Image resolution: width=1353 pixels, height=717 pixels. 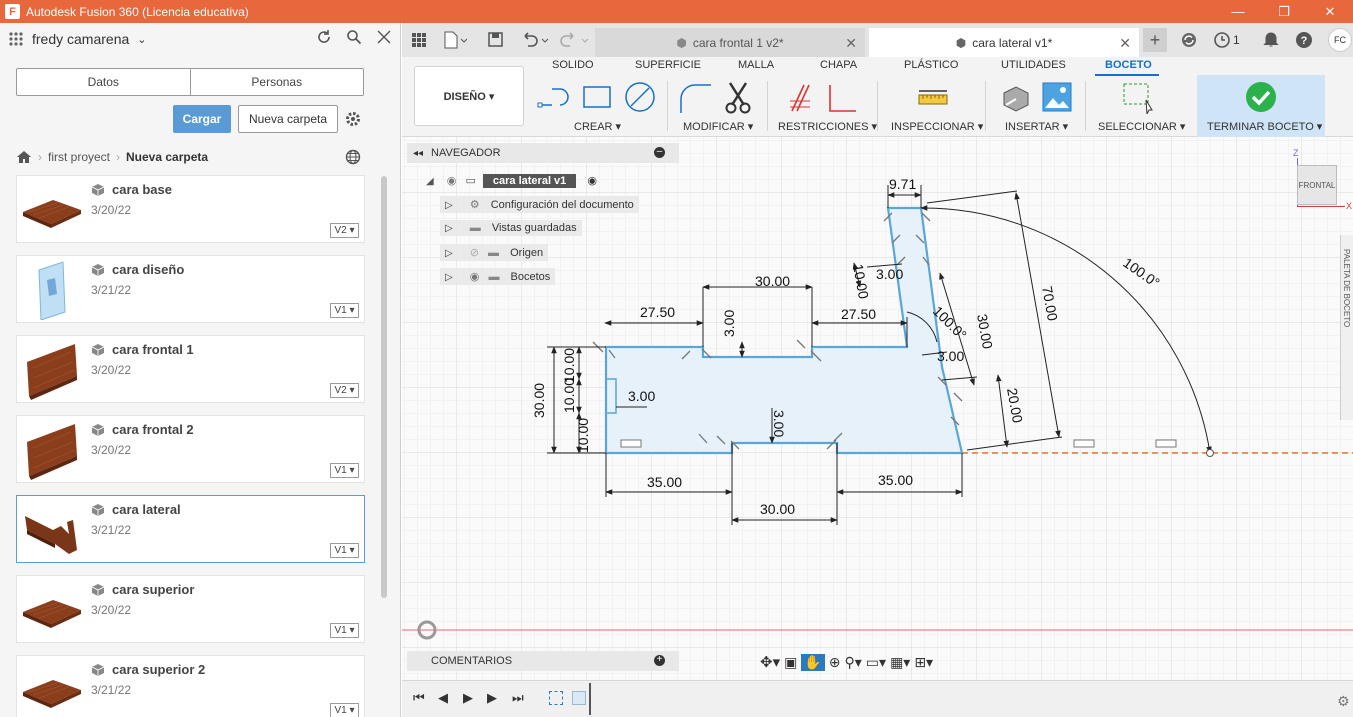 What do you see at coordinates (730, 42) in the screenshot?
I see `tab-cara-frontal: ⬢ cara frontal 1 v2* ✕` at bounding box center [730, 42].